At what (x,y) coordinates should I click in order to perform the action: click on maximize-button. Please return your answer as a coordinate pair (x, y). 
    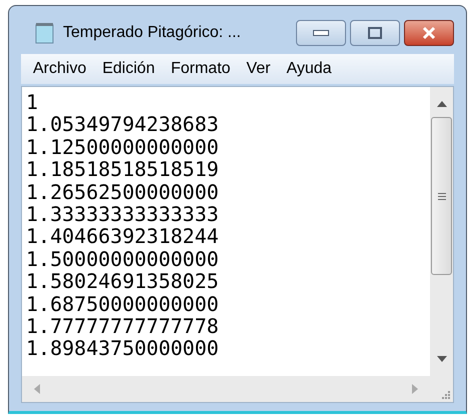
    Looking at the image, I should click on (375, 33).